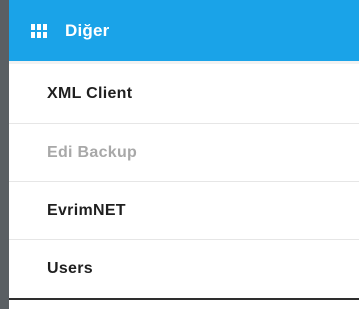 This screenshot has height=309, width=359. I want to click on sidebar-edge, so click(4, 154).